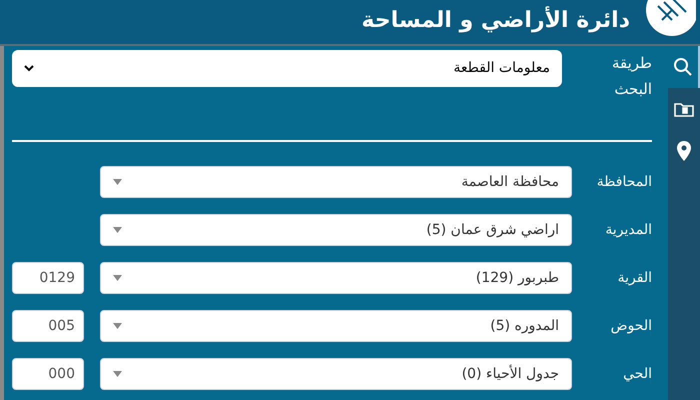 Image resolution: width=700 pixels, height=400 pixels. What do you see at coordinates (336, 278) in the screenshot?
I see `dropdown-select: طبربور (129)` at bounding box center [336, 278].